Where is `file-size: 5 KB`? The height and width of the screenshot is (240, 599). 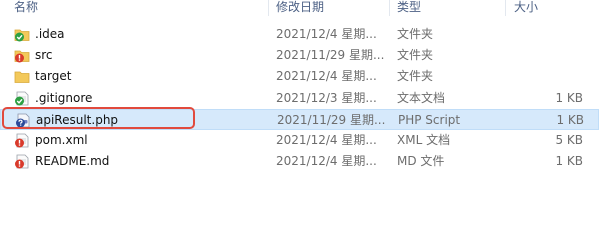 file-size: 5 KB is located at coordinates (569, 140).